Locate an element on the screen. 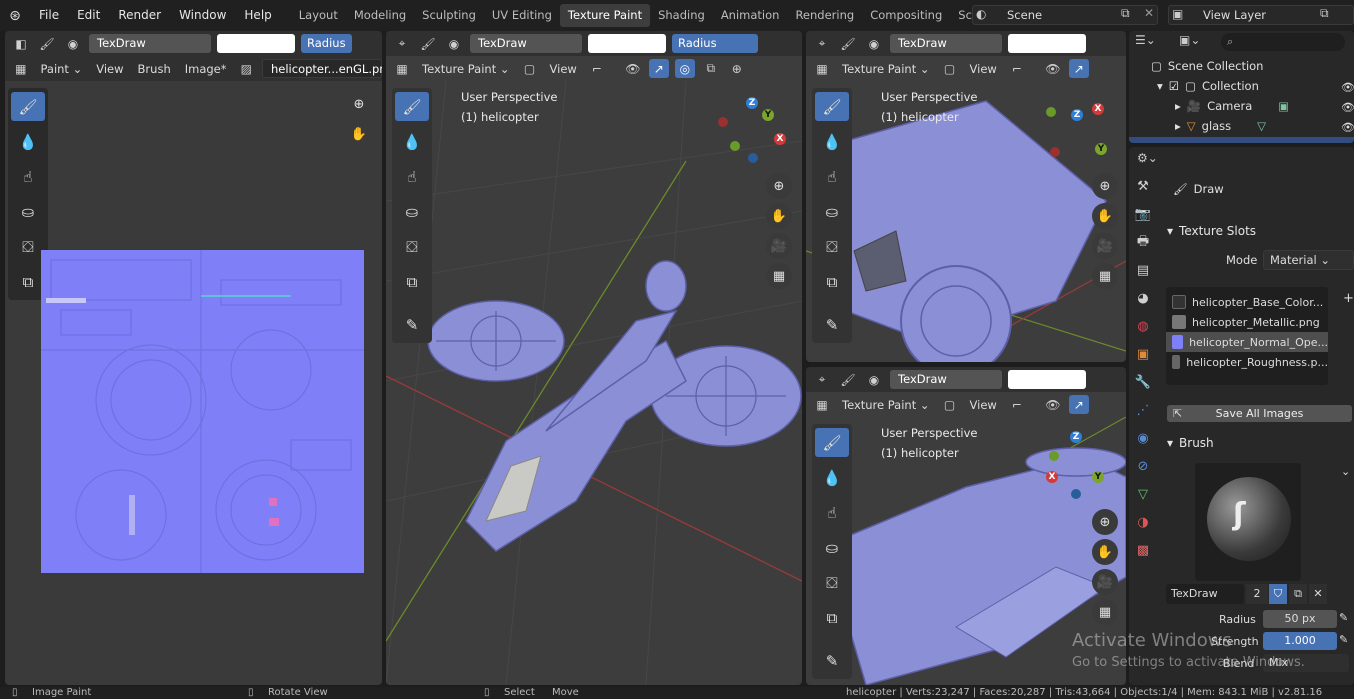  gizmo-neg-y is located at coordinates (1051, 112).